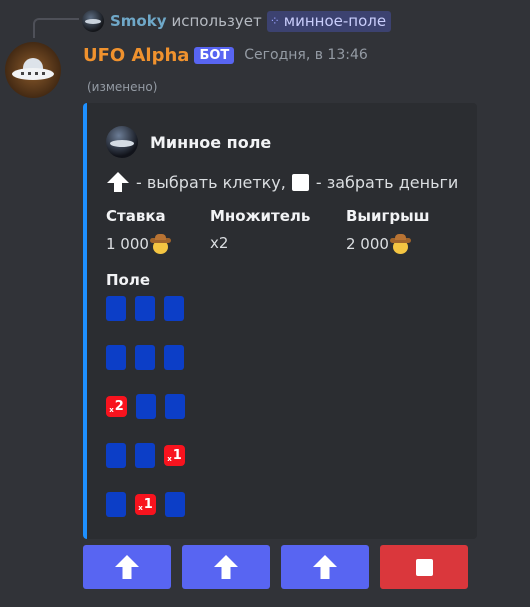  Describe the element at coordinates (335, 20) in the screenshot. I see `slash-command-name: минное-поле` at that location.